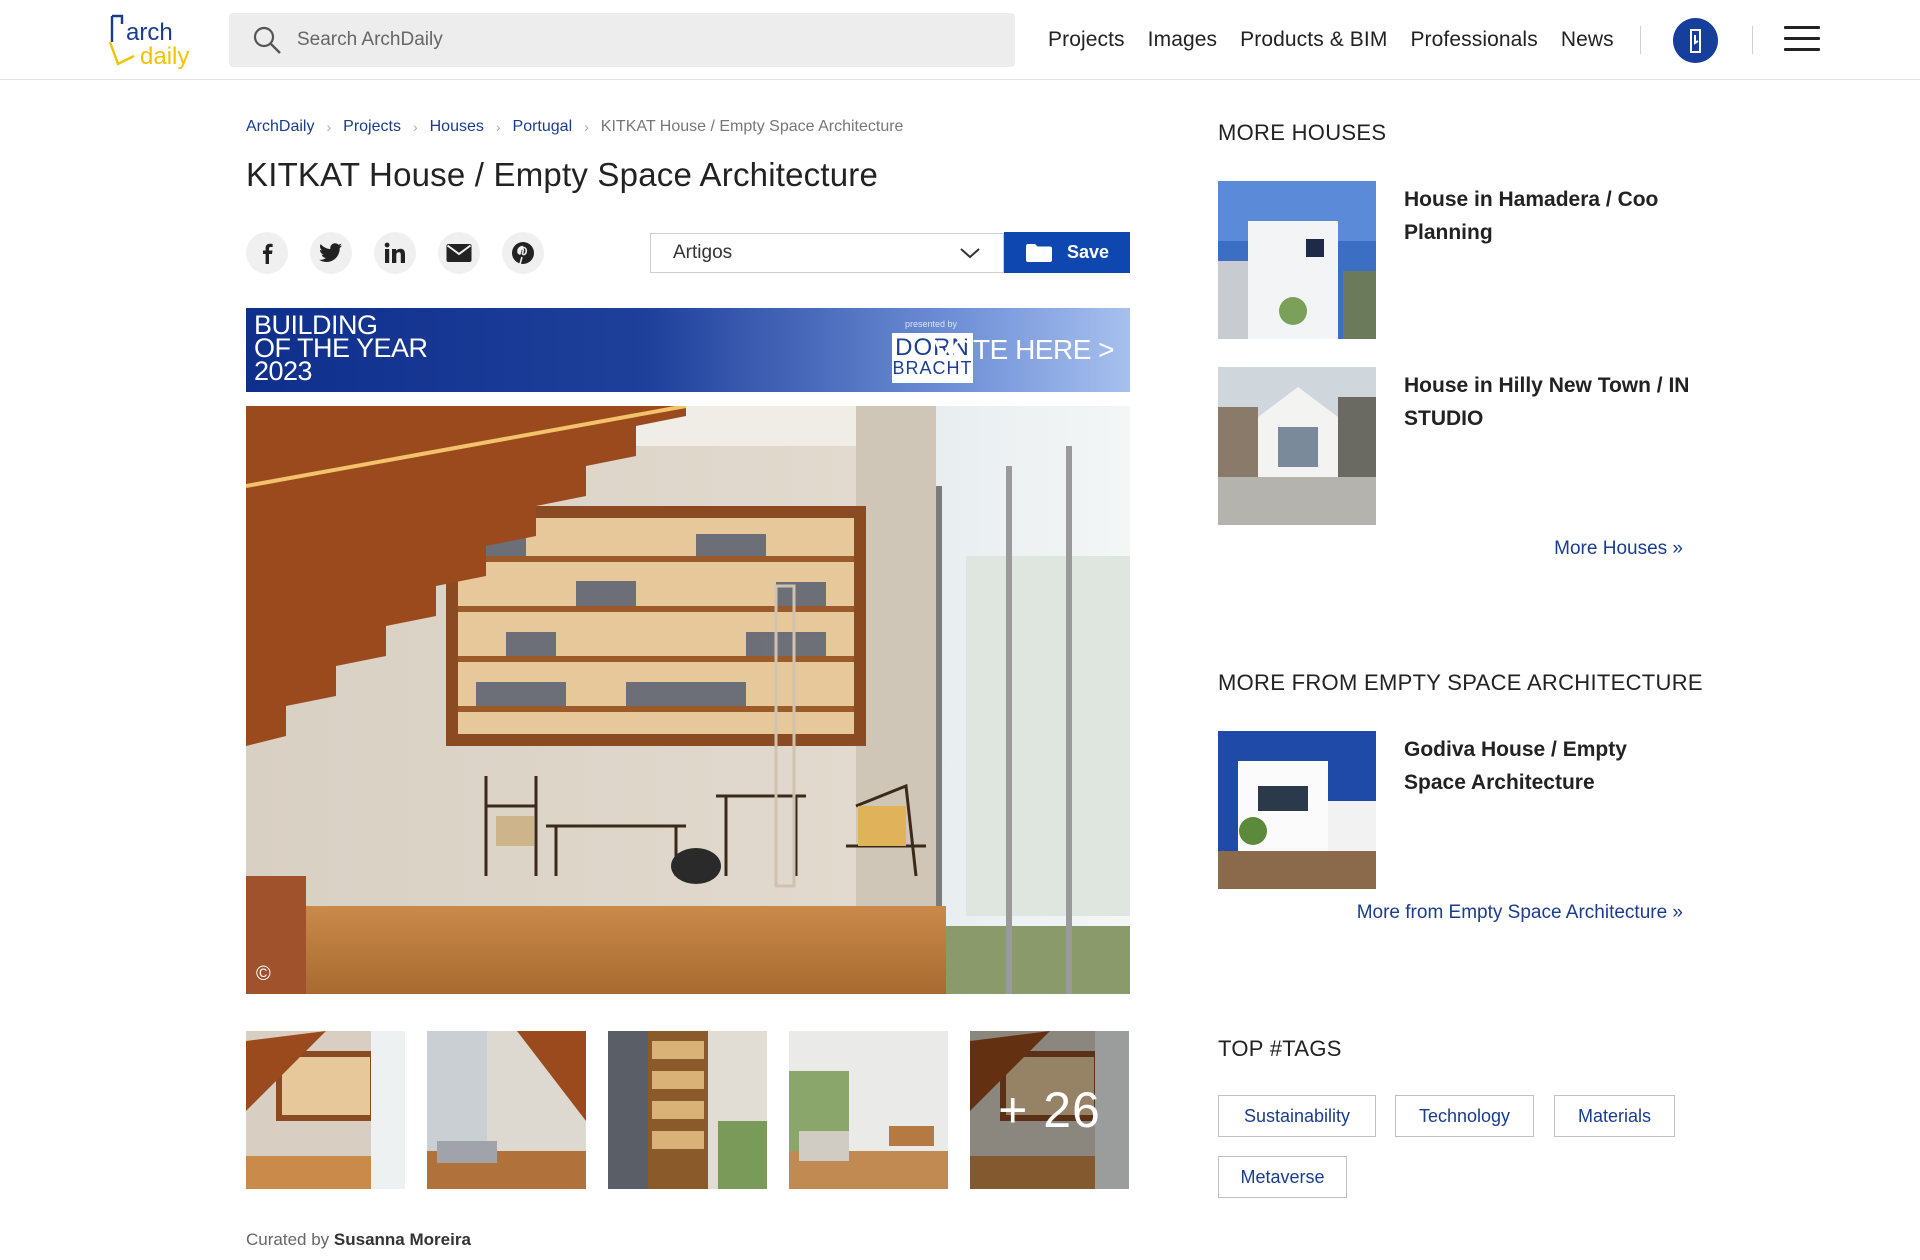 The width and height of the screenshot is (1920, 1260). I want to click on nav-images: Images, so click(1182, 40).